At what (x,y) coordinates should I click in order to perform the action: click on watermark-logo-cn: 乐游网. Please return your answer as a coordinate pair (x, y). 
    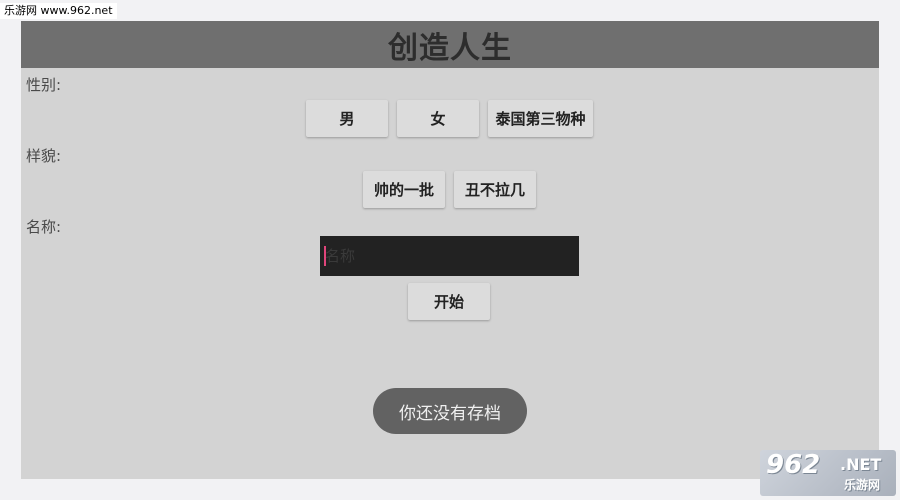
    Looking at the image, I should click on (862, 485).